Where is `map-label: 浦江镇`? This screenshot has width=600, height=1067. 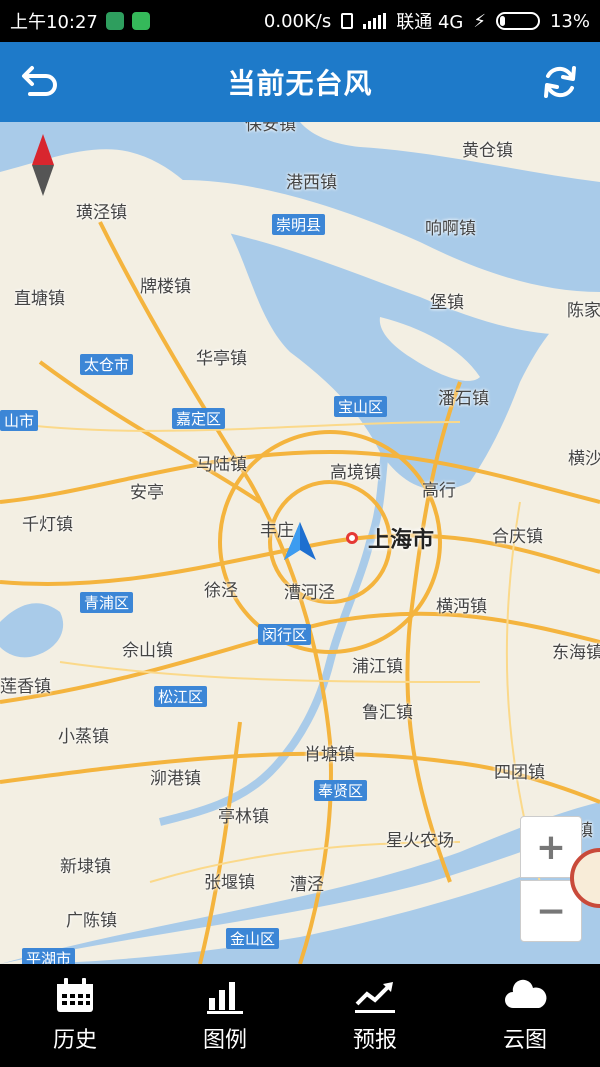
map-label: 浦江镇 is located at coordinates (377, 667).